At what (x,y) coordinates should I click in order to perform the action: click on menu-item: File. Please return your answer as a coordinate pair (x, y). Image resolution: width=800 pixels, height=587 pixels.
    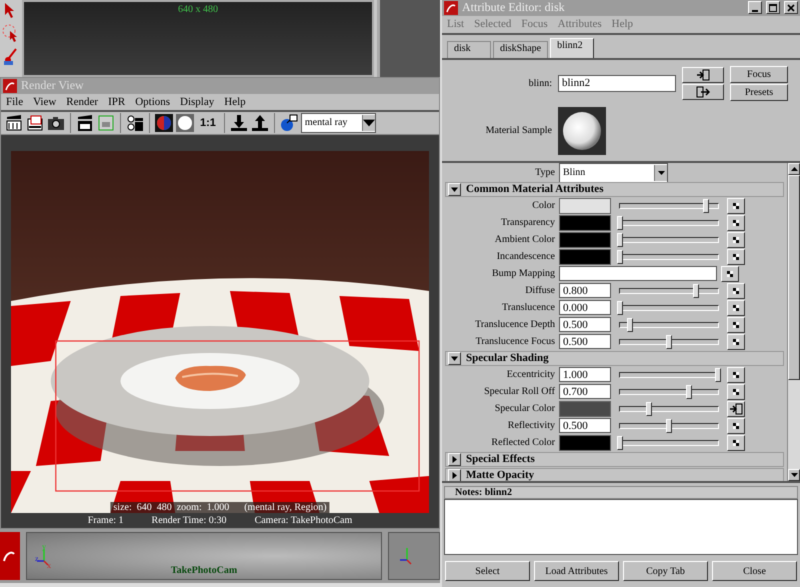
    Looking at the image, I should click on (15, 102).